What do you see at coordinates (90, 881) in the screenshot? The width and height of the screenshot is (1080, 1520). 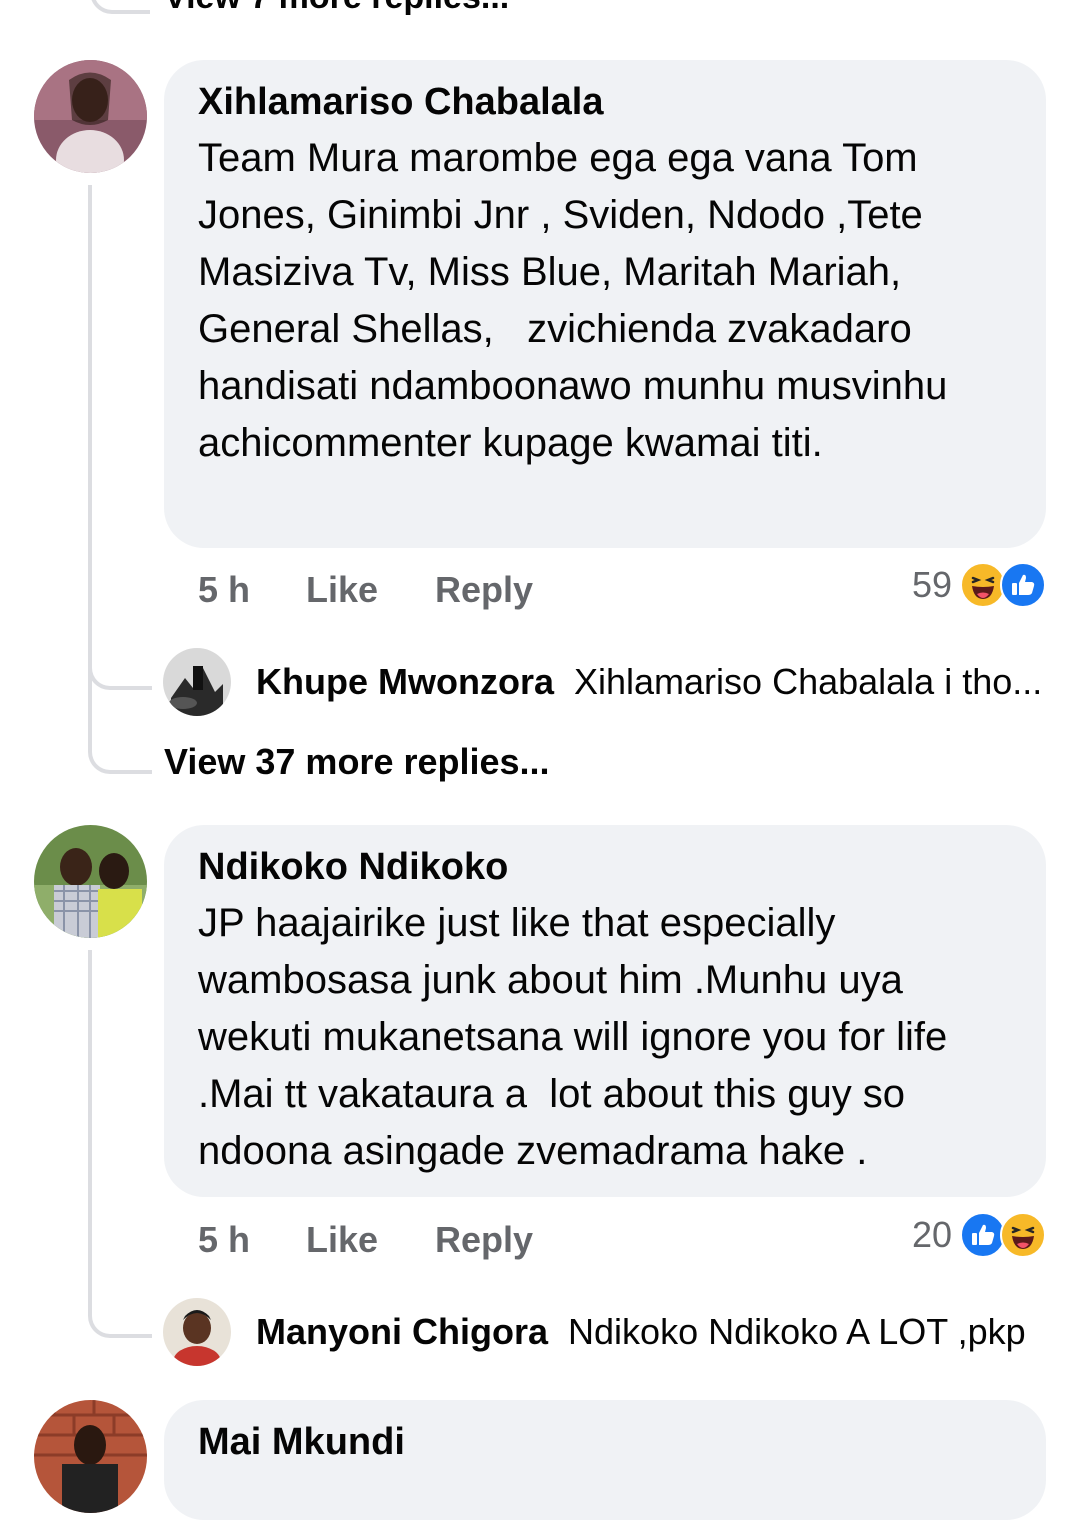 I see `avatar-ndikoko` at bounding box center [90, 881].